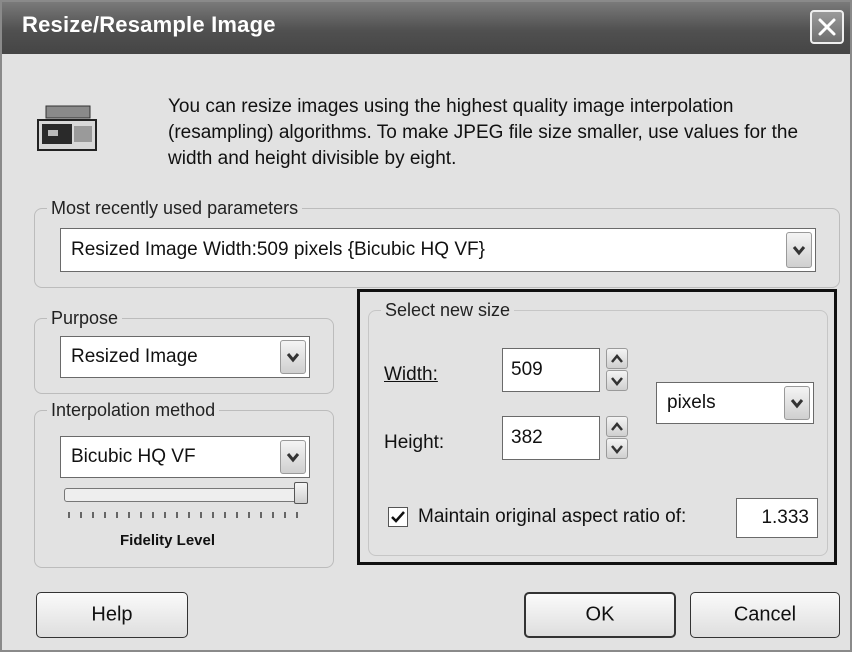  What do you see at coordinates (527, 369) in the screenshot?
I see `width-value: 509` at bounding box center [527, 369].